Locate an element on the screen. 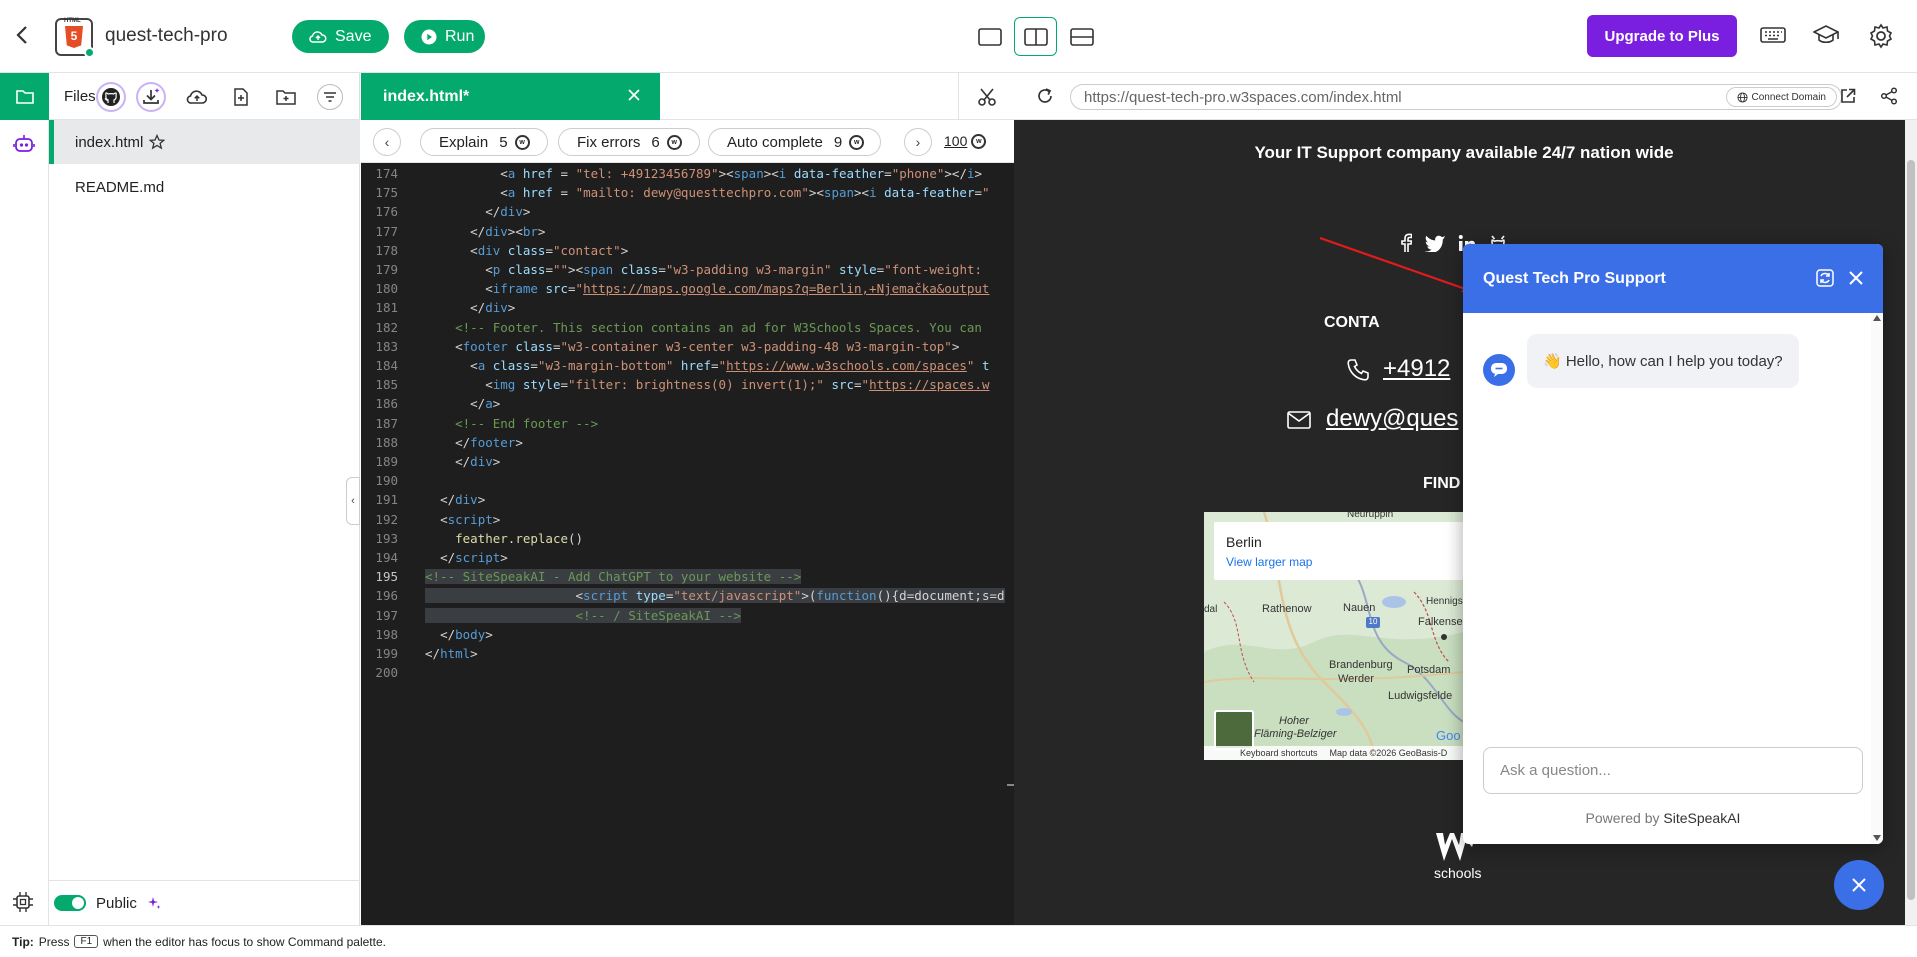  share-icon is located at coordinates (1889, 96).